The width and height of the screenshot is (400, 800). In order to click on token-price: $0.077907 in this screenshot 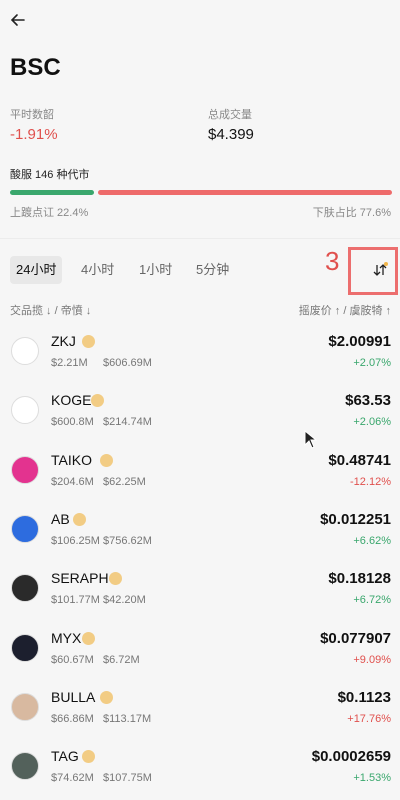, I will do `click(355, 638)`.